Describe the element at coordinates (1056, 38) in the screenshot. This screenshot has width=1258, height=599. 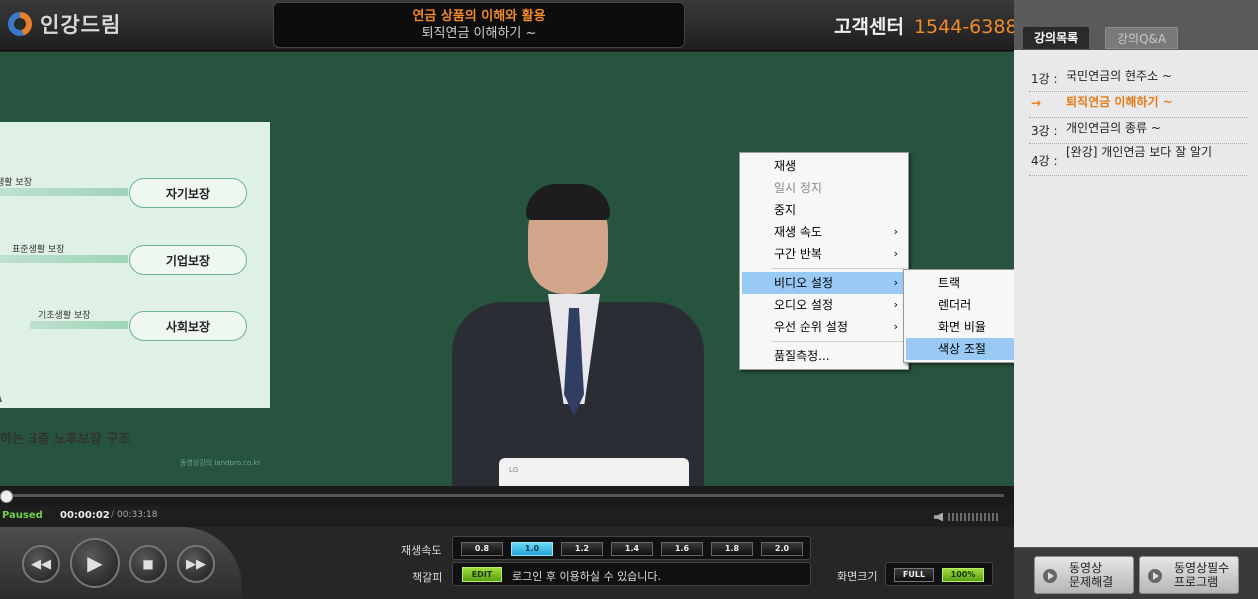
I see `tab-lecture-list: 강의목록` at that location.